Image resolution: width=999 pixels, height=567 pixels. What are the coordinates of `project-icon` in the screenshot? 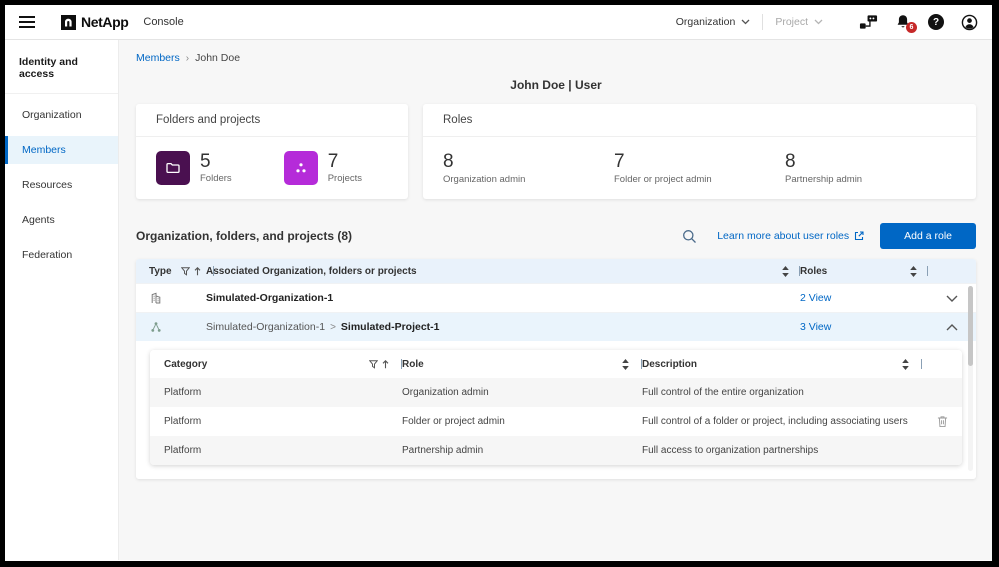 It's located at (156, 327).